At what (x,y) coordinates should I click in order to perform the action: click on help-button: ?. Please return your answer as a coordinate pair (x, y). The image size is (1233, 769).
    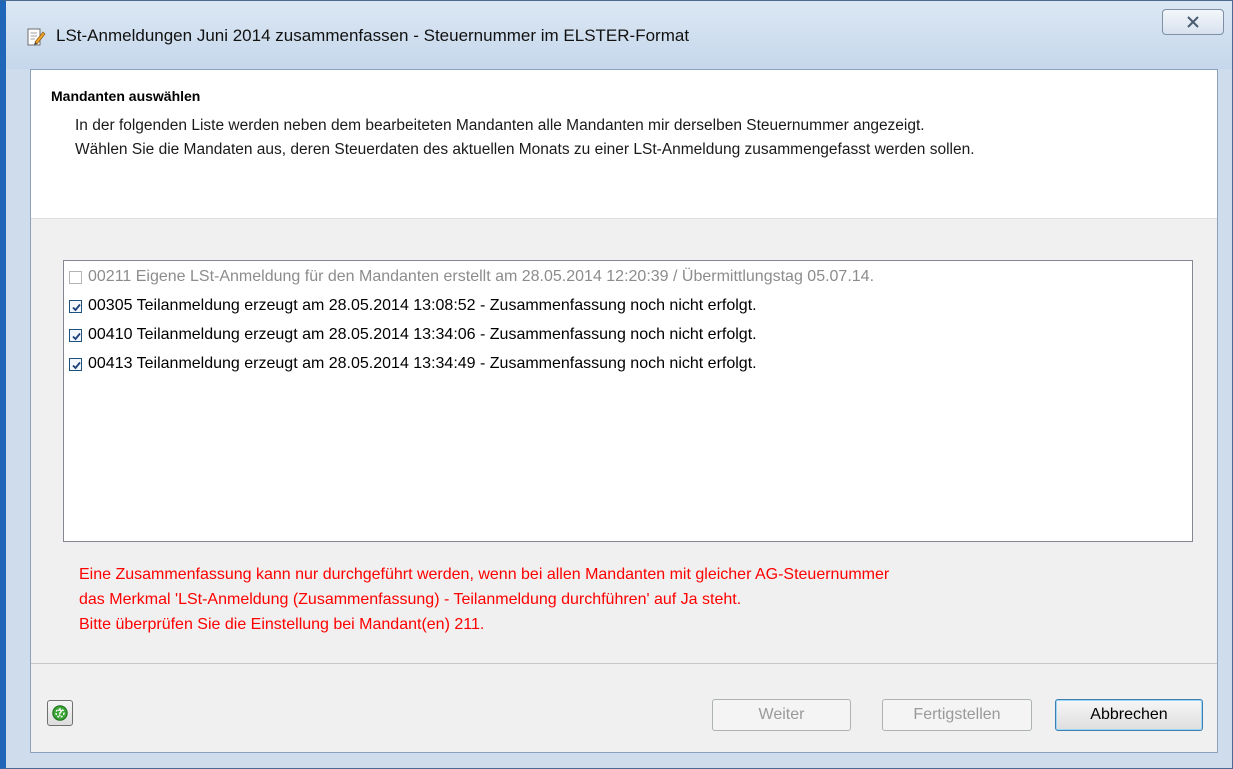
    Looking at the image, I should click on (60, 713).